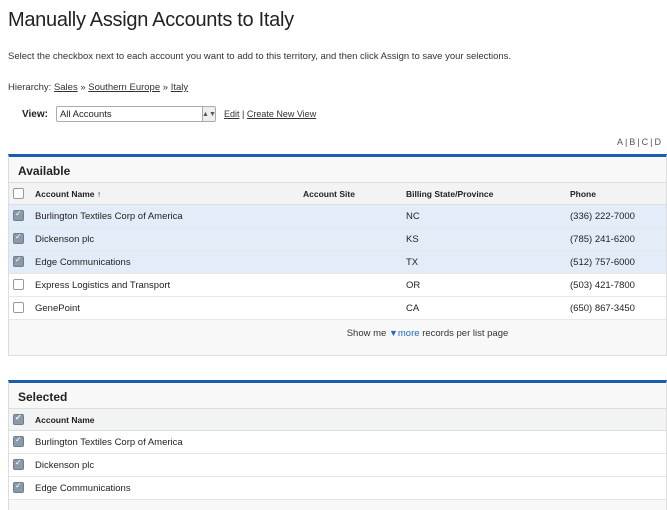  I want to click on phone-cell: (512) 757-6000, so click(616, 262).